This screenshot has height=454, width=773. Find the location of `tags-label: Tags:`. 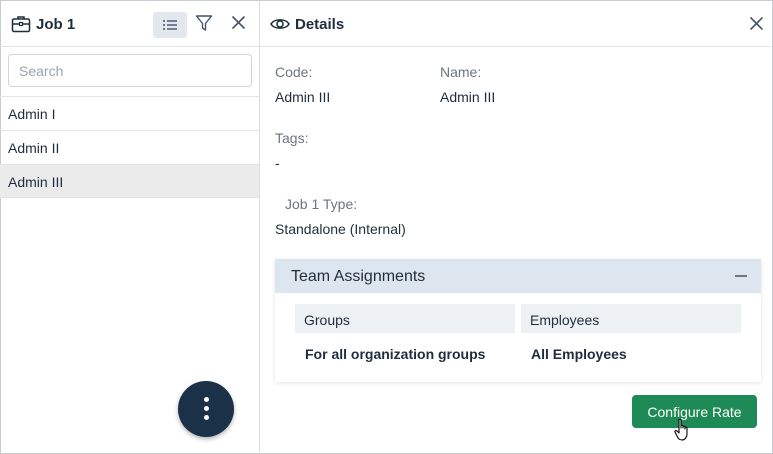

tags-label: Tags: is located at coordinates (292, 138).